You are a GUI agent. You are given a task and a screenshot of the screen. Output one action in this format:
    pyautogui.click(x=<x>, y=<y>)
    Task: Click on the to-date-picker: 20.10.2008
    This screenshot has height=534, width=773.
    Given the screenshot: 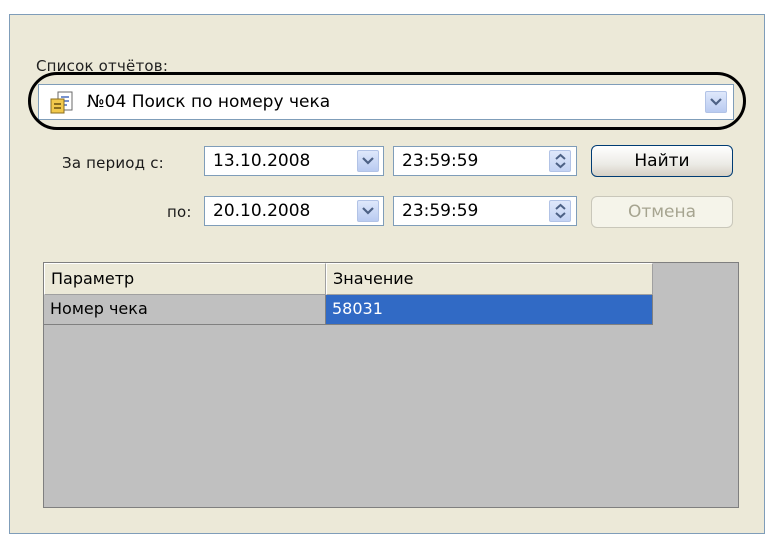 What is the action you would take?
    pyautogui.click(x=294, y=211)
    